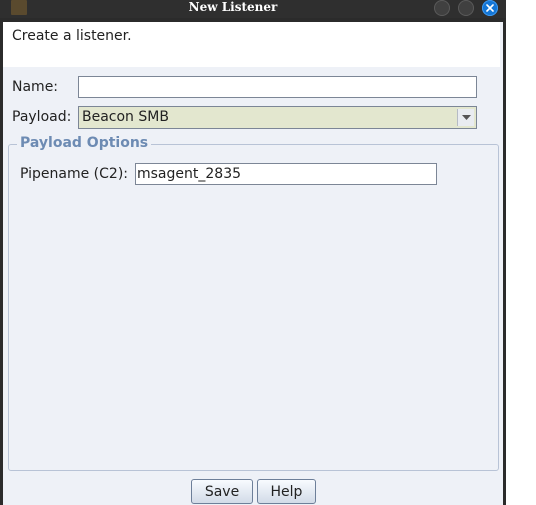  What do you see at coordinates (277, 87) in the screenshot?
I see `name-input` at bounding box center [277, 87].